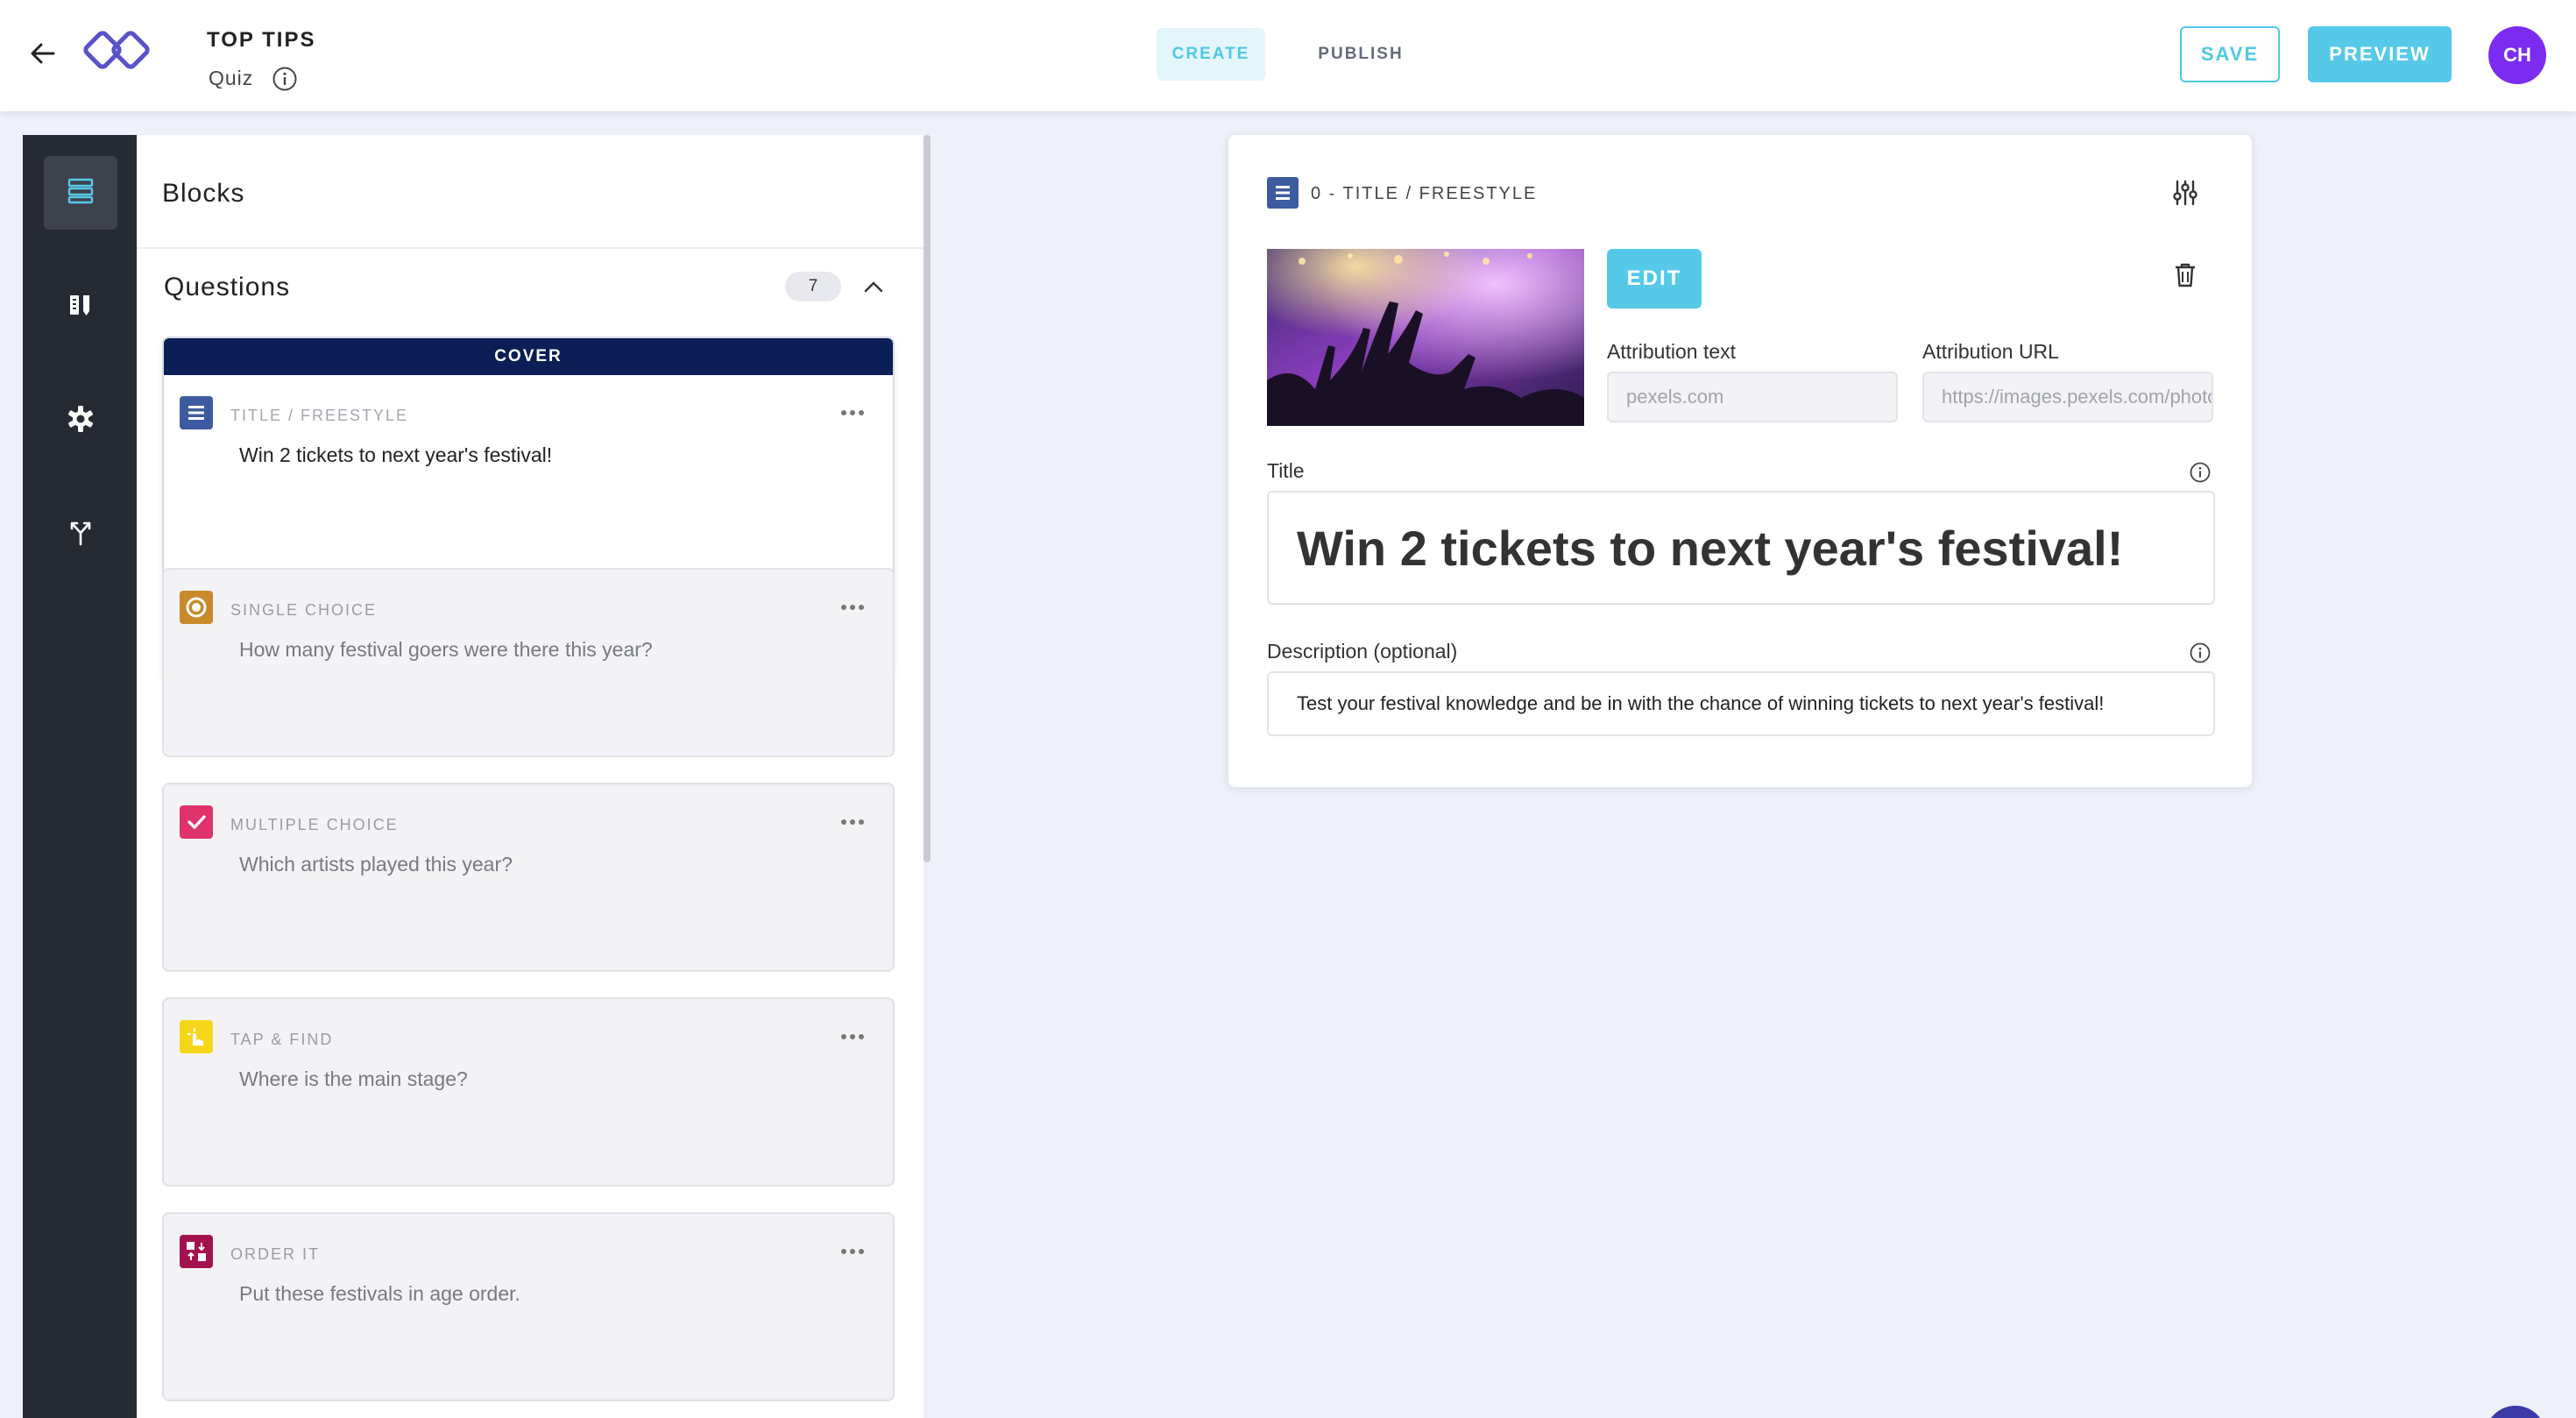 The image size is (2576, 1418). I want to click on single-choice-icon, so click(196, 607).